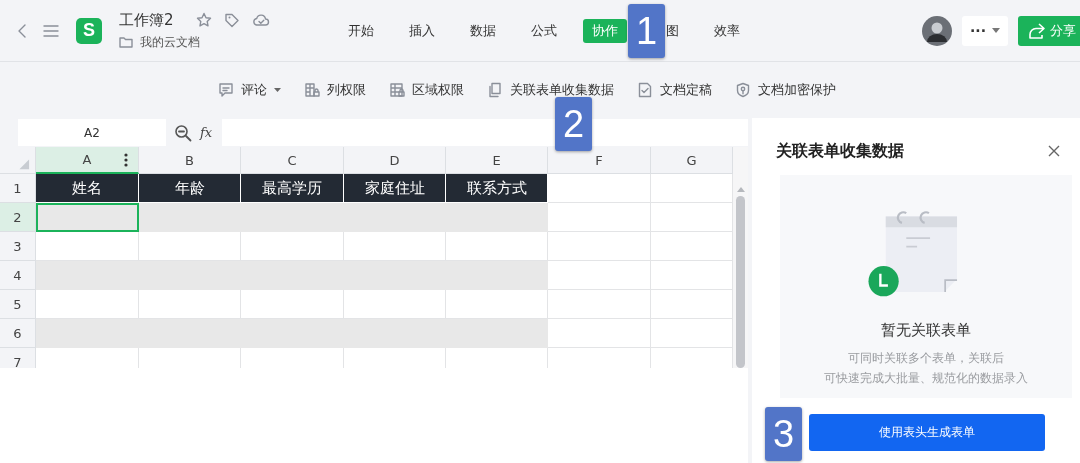  I want to click on step-badge: 2, so click(573, 124).